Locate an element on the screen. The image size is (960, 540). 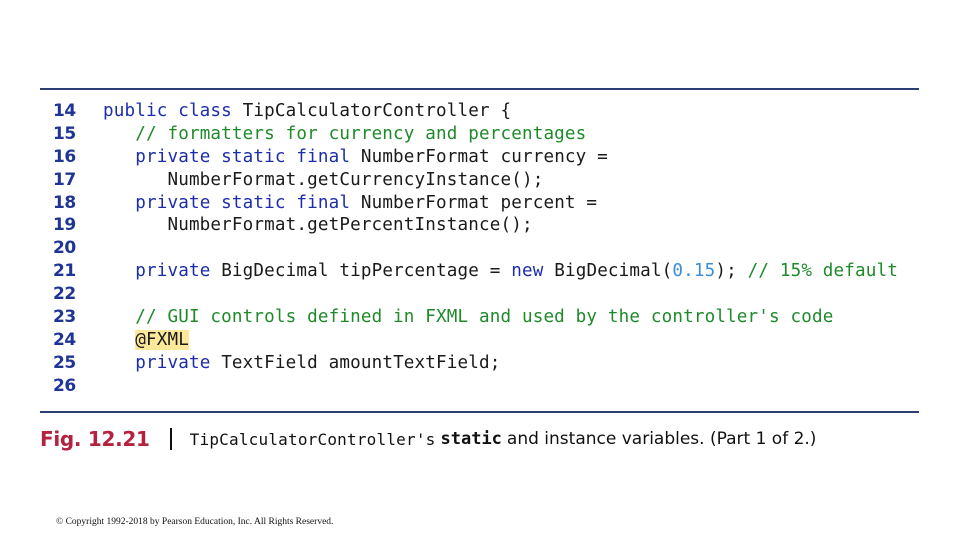
number-token: 0.15 is located at coordinates (694, 271).